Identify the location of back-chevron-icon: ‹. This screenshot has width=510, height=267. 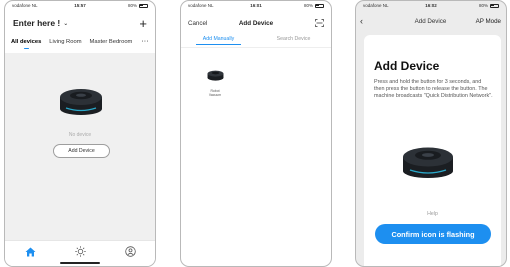
(380, 21).